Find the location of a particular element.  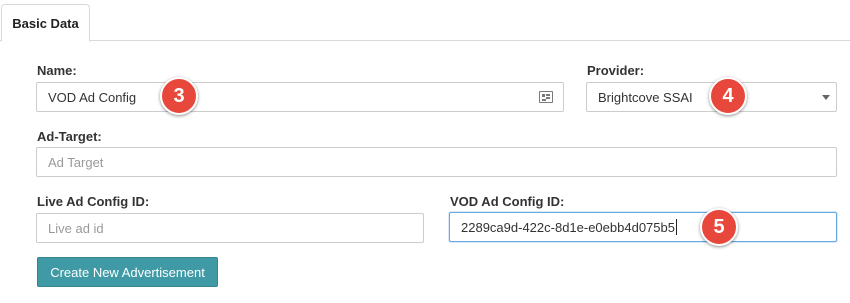

tab-basic-data: Basic Data is located at coordinates (45, 23).